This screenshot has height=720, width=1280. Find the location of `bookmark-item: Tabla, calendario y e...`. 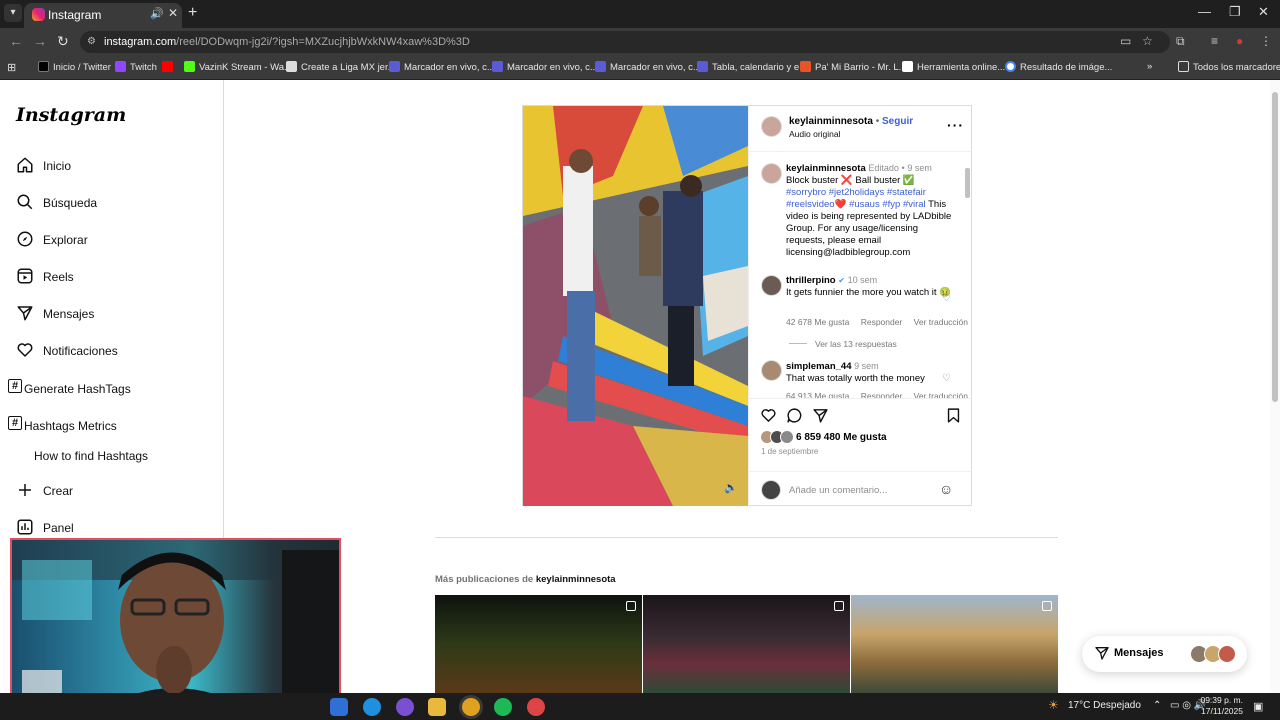

bookmark-item: Tabla, calendario y e... is located at coordinates (752, 67).